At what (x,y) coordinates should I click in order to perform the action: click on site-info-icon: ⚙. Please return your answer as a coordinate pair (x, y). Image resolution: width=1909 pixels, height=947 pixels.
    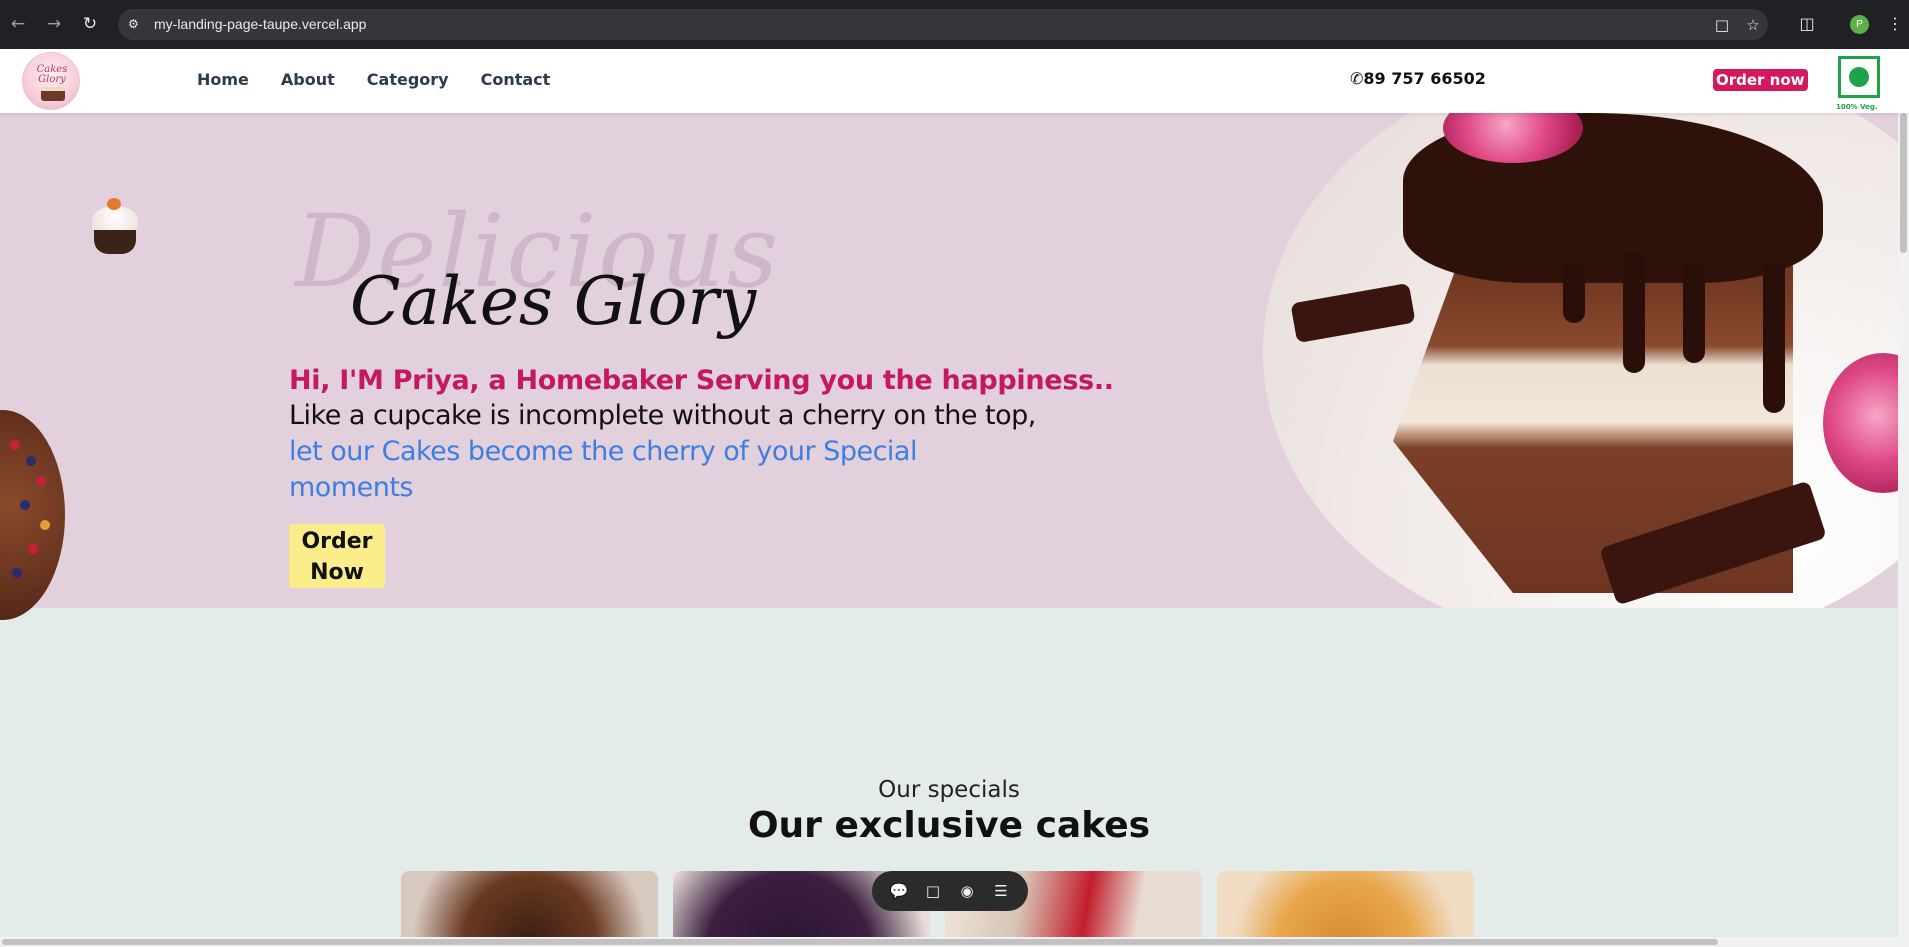
    Looking at the image, I should click on (136, 24).